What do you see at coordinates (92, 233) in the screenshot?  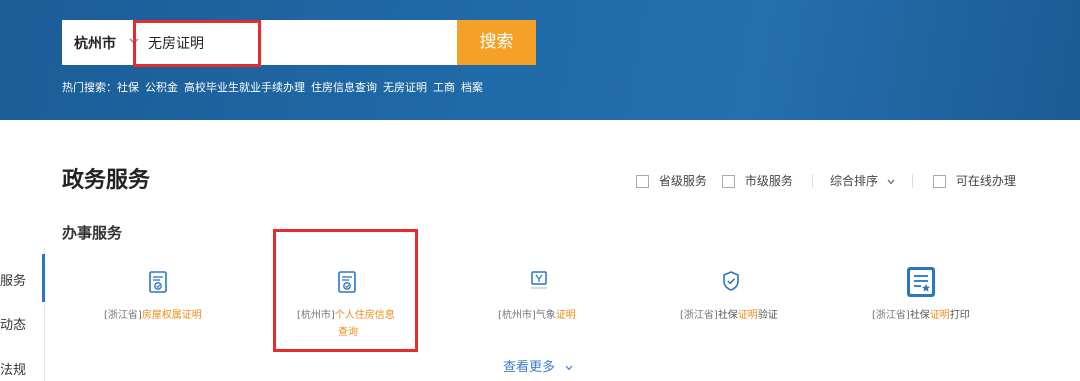 I see `subsection-title: 办事服务` at bounding box center [92, 233].